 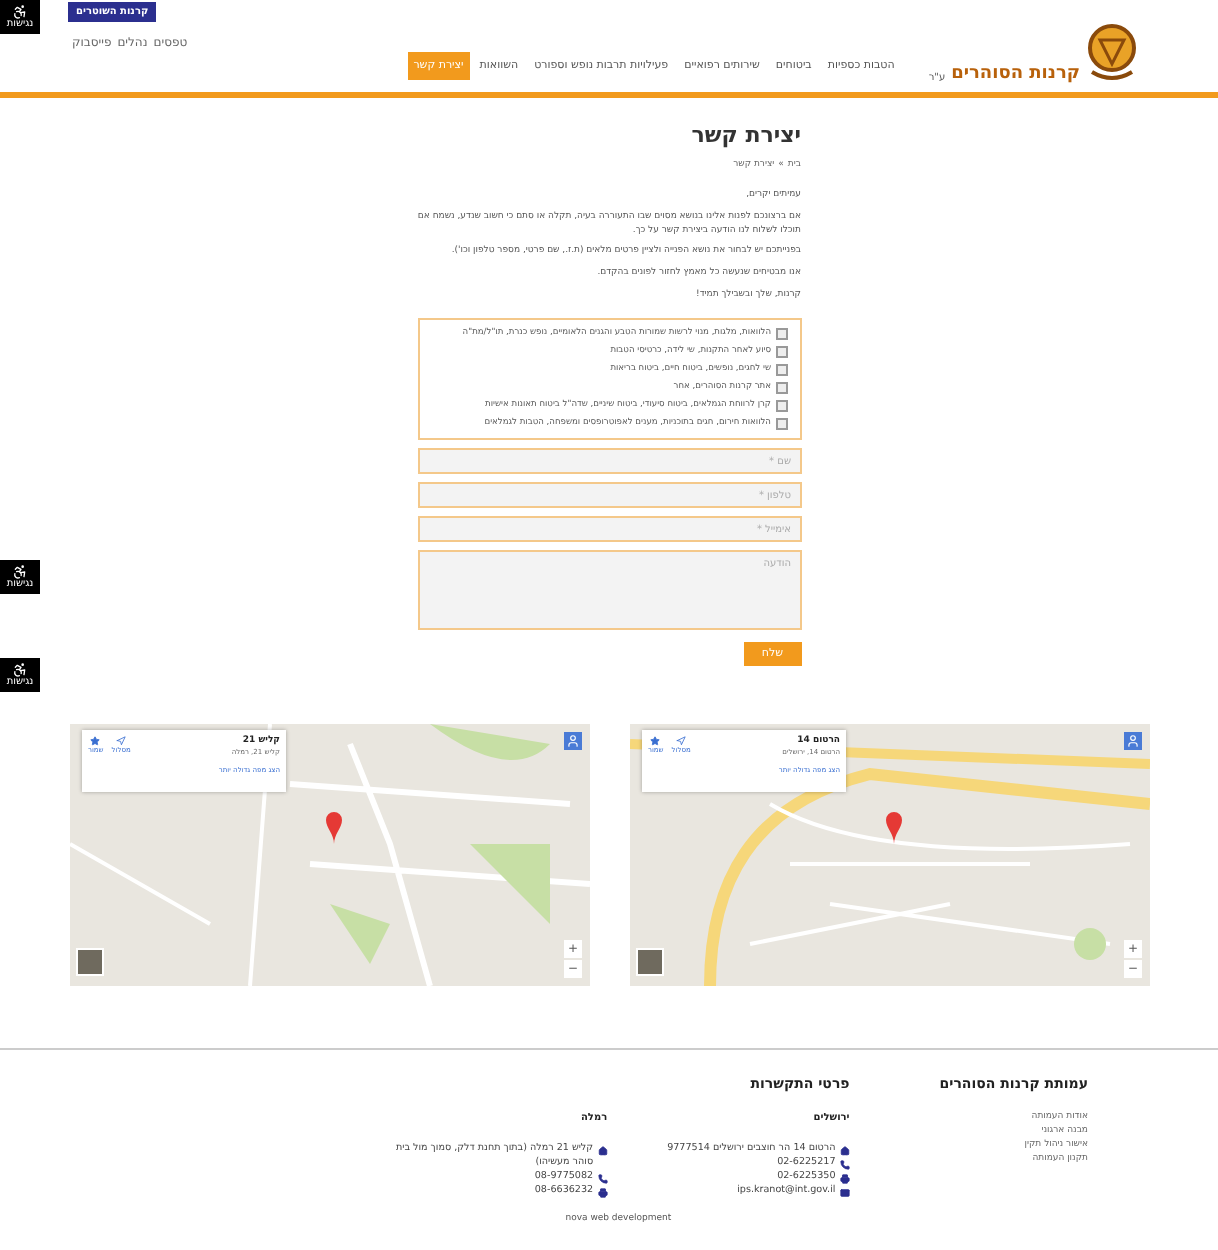 What do you see at coordinates (745, 135) in the screenshot?
I see `page-title: יצירת קשר` at bounding box center [745, 135].